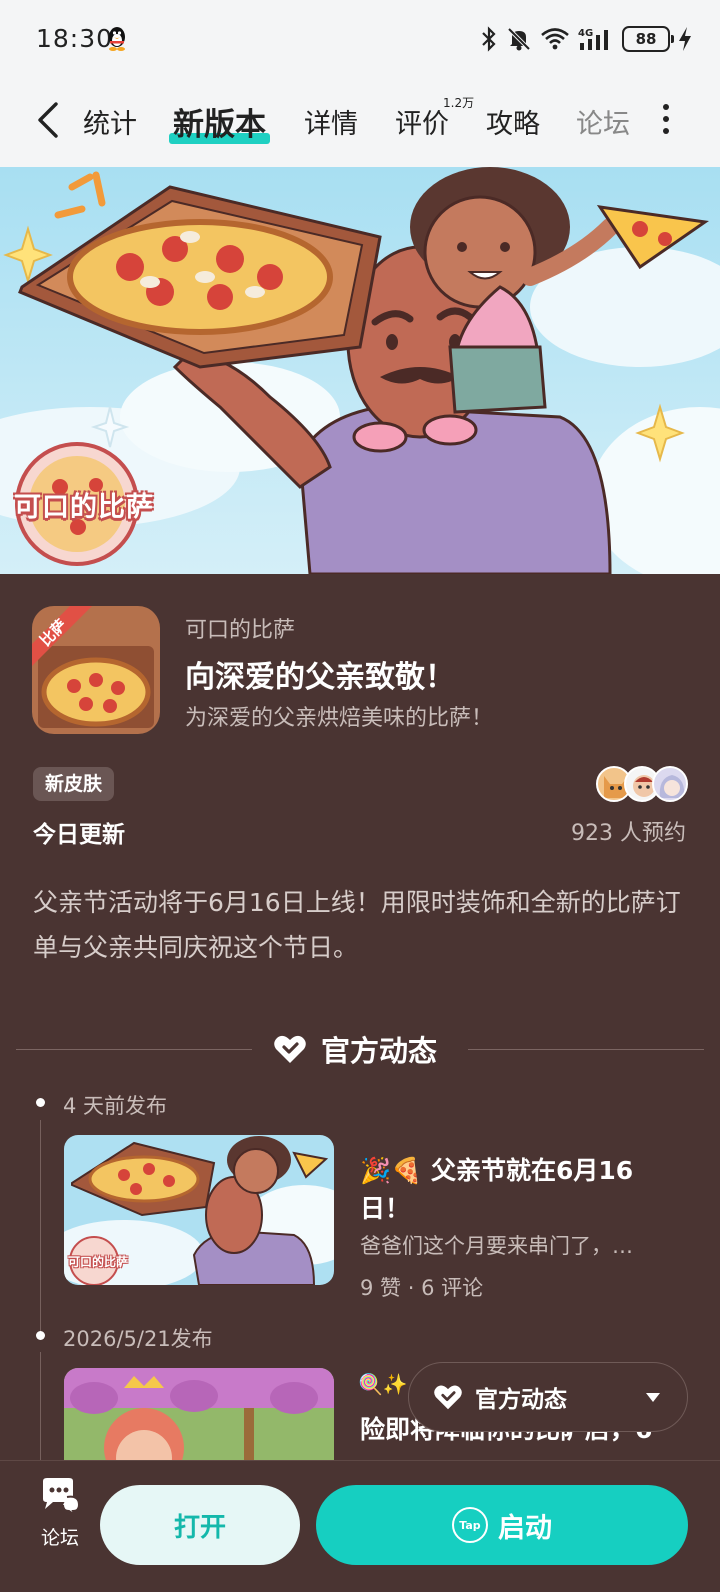 The width and height of the screenshot is (720, 1592). I want to click on floating-official-news-button: 官方动态, so click(548, 1397).